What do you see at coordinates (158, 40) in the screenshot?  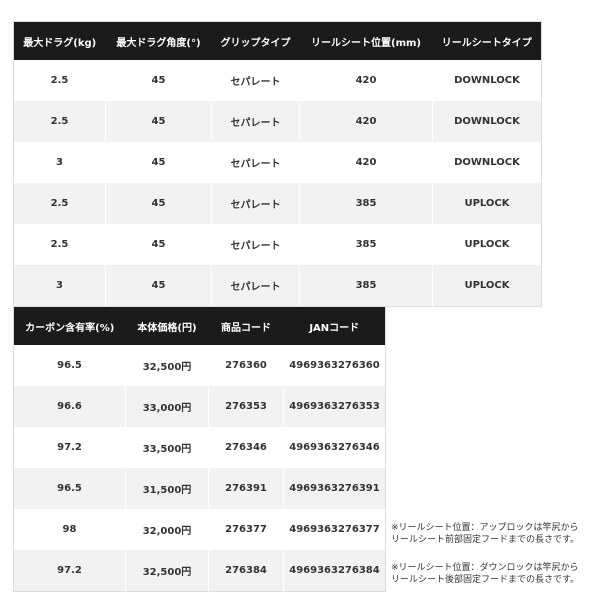 I see `header-max-drag-angle: 最大ドラグ角度(°)` at bounding box center [158, 40].